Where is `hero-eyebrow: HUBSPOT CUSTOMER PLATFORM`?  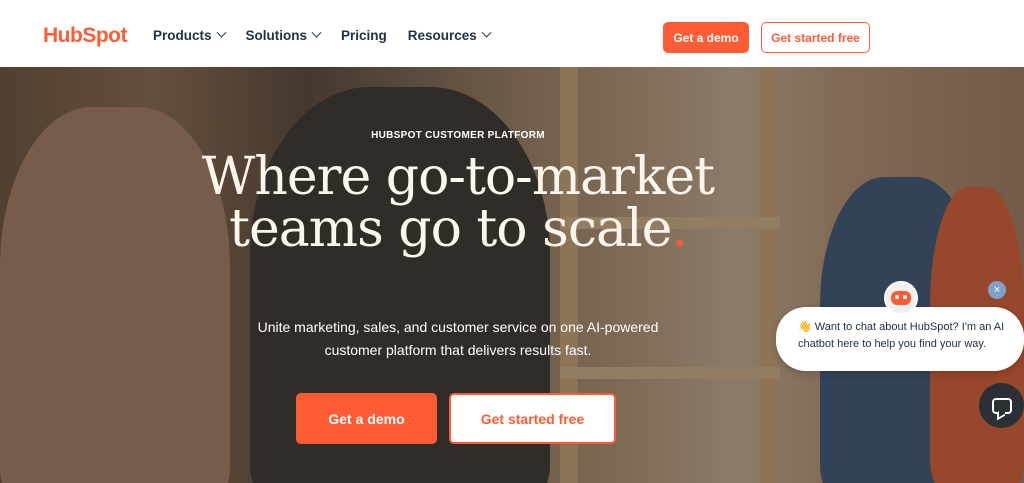
hero-eyebrow: HUBSPOT CUSTOMER PLATFORM is located at coordinates (458, 135).